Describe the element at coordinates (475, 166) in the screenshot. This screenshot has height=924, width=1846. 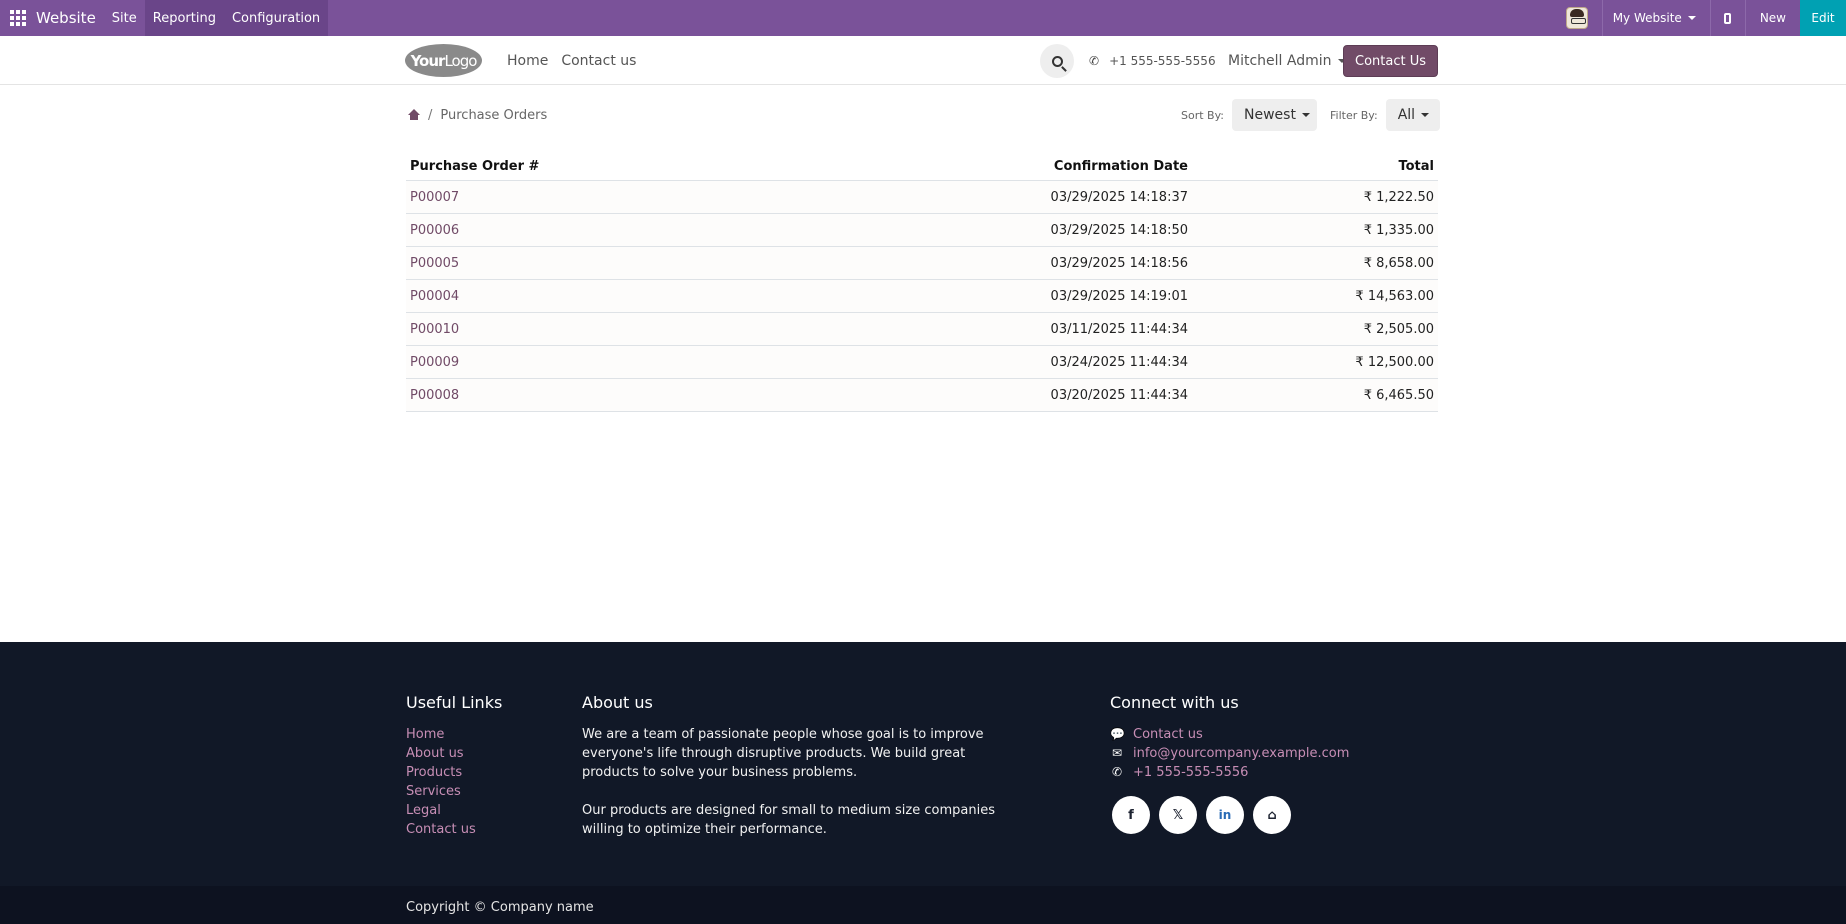
I see `col-header-order: Purchase Order #` at that location.